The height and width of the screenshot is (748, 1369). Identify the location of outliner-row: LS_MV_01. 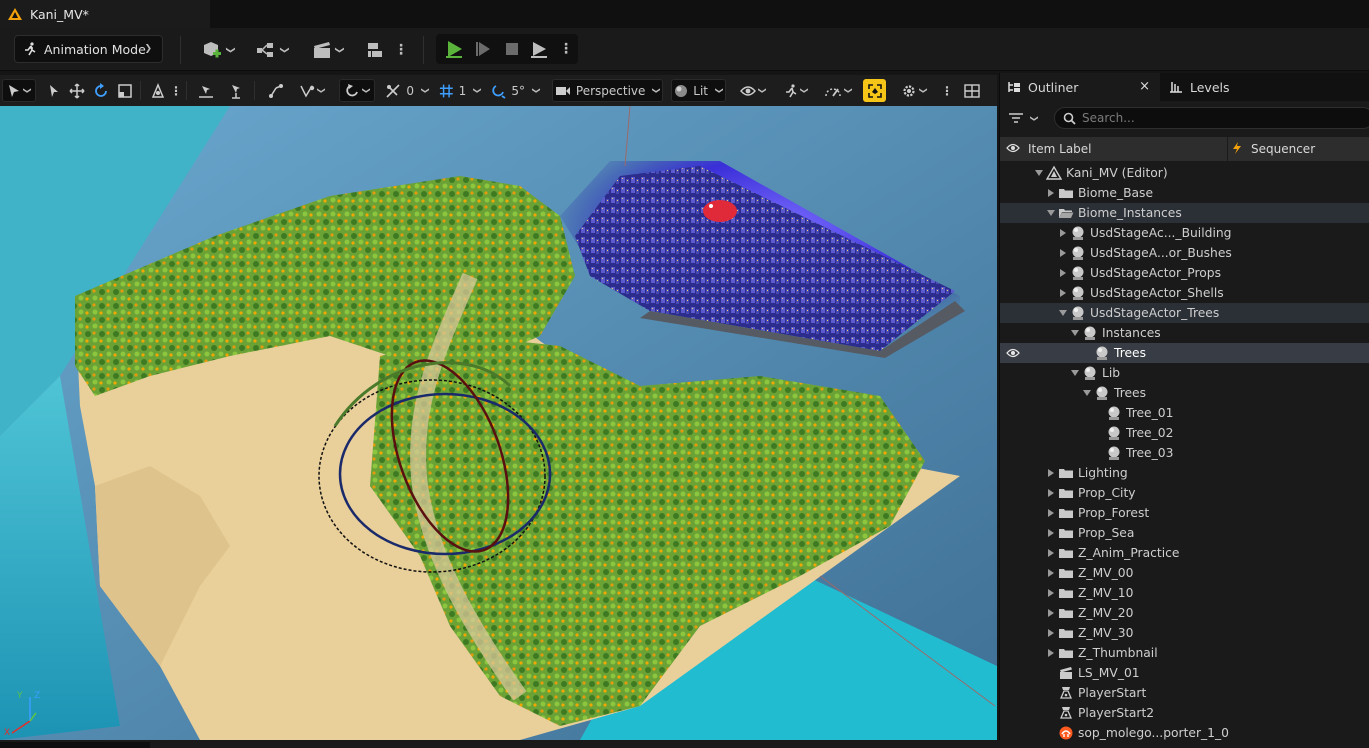
(1184, 673).